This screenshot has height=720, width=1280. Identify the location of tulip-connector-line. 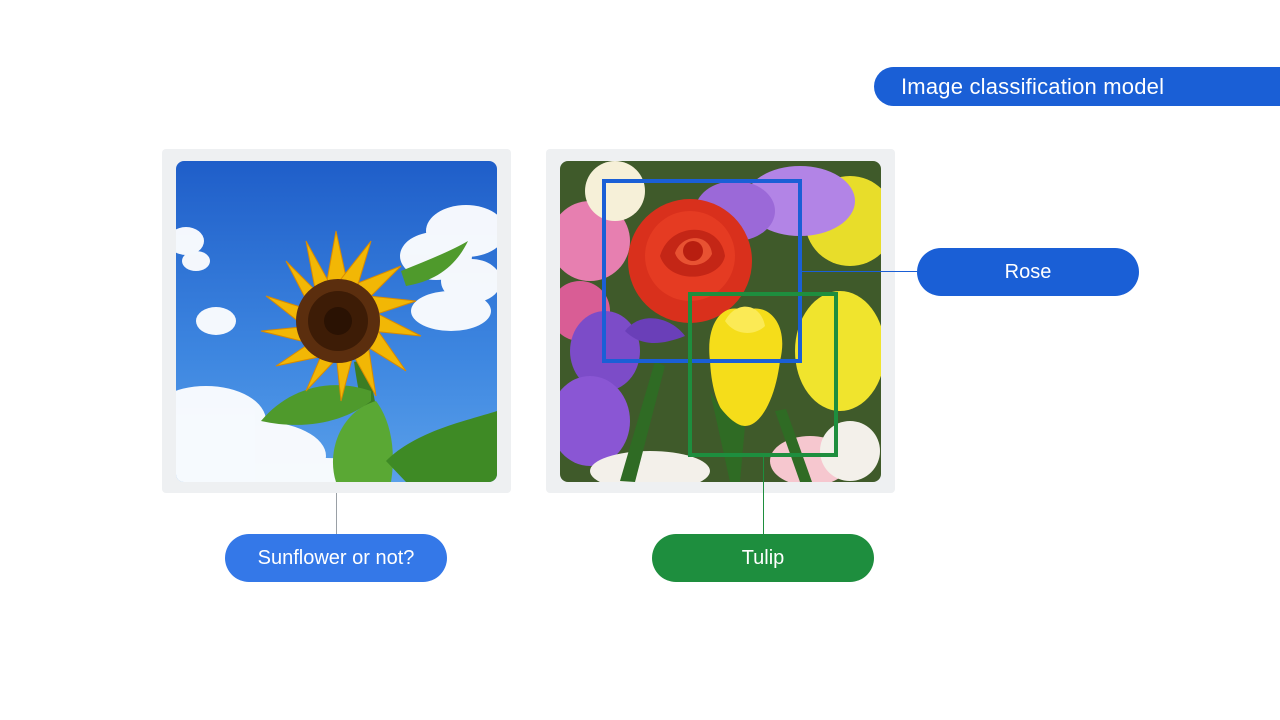
(763, 495).